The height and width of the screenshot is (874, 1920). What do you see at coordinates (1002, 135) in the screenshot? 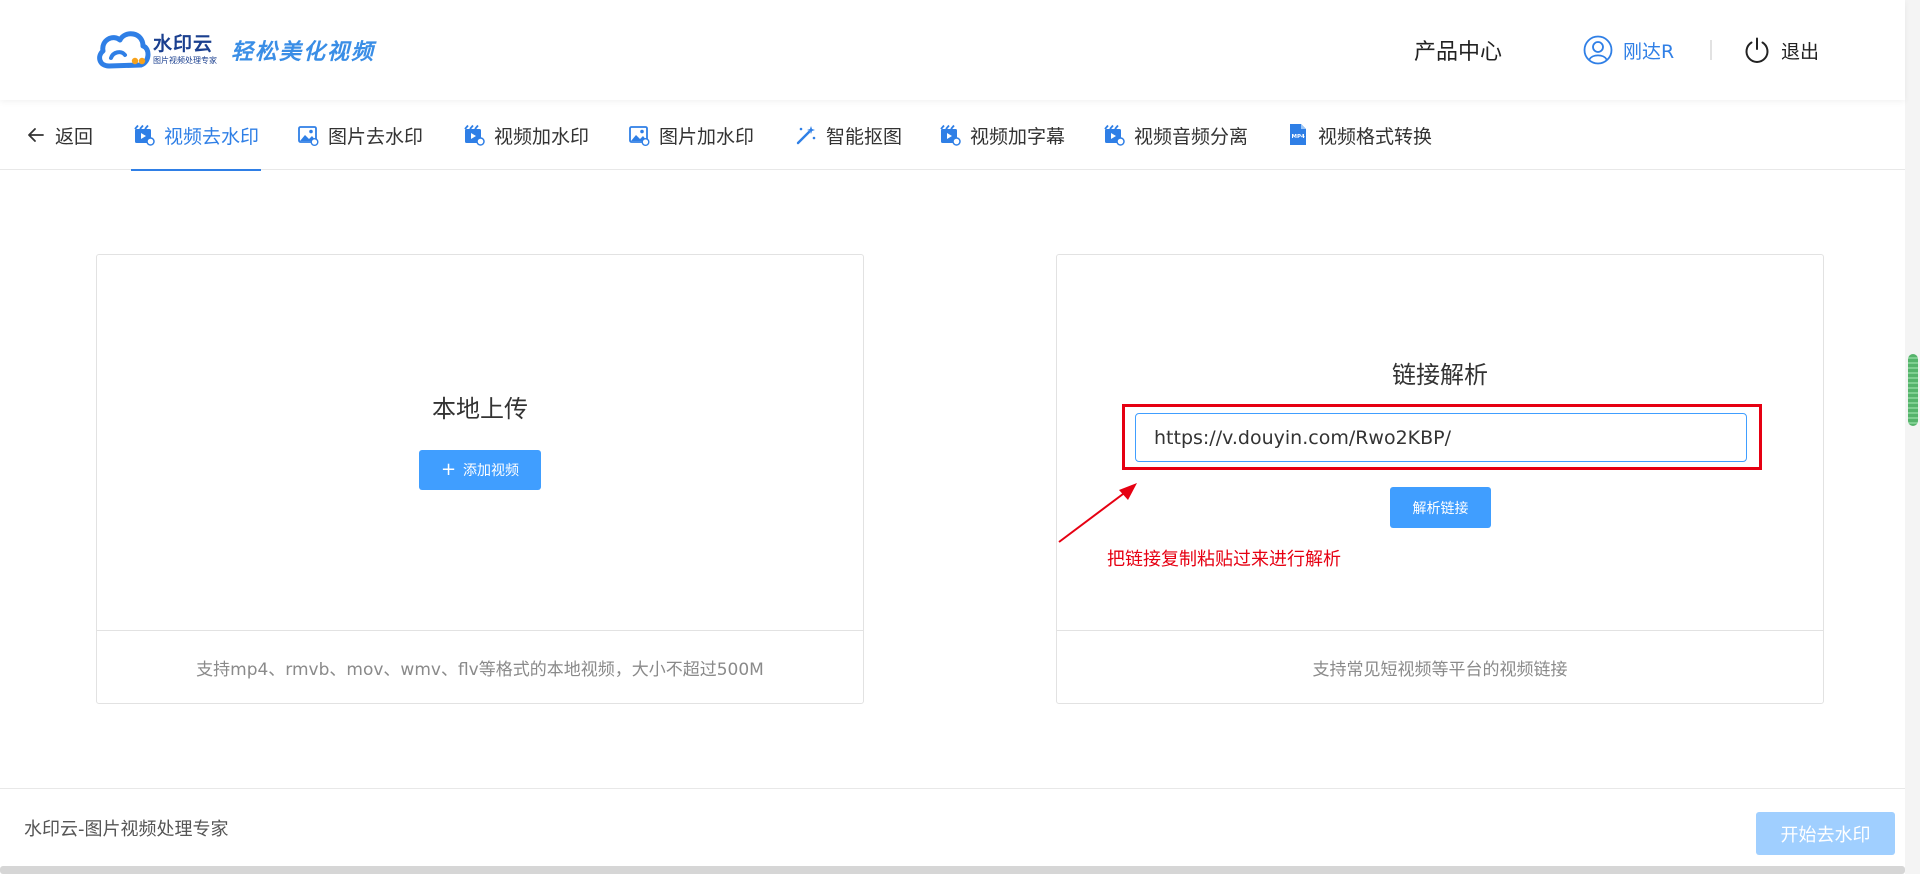
I see `tab-video-add-subtitle: 视频加字幕` at bounding box center [1002, 135].